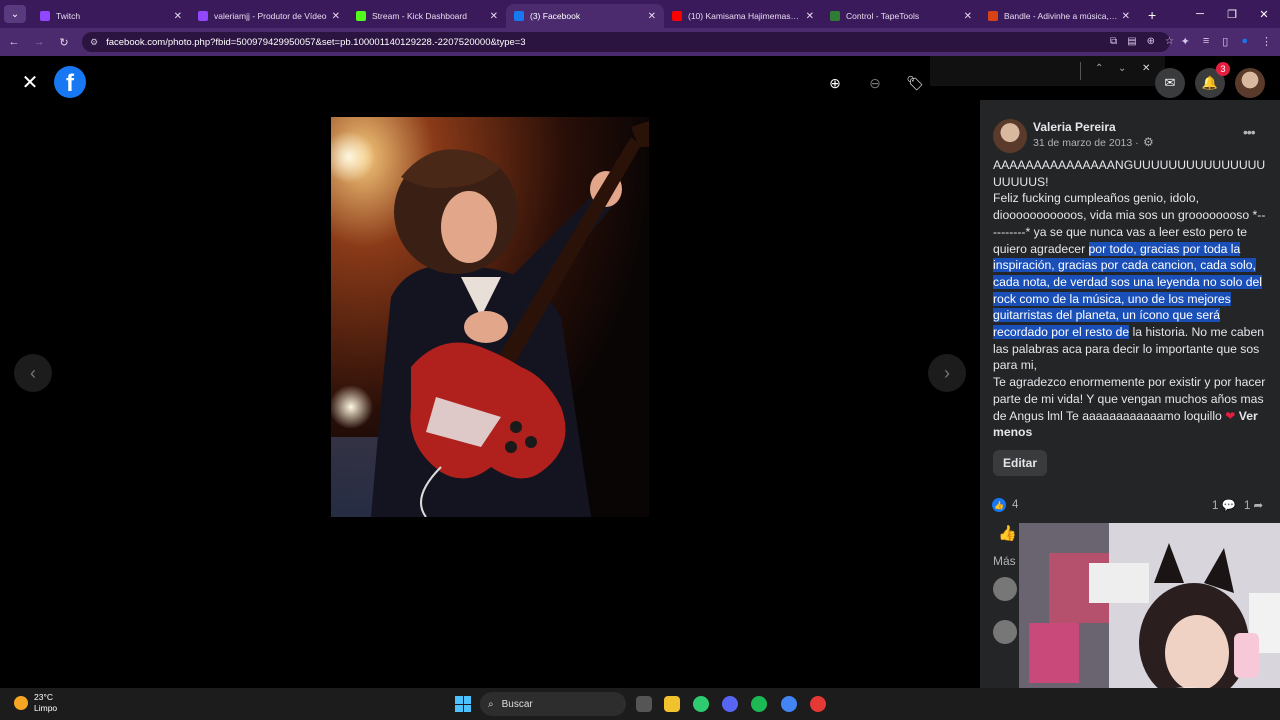 This screenshot has height=720, width=1280. I want to click on previous-photo-icon: ‹, so click(33, 373).